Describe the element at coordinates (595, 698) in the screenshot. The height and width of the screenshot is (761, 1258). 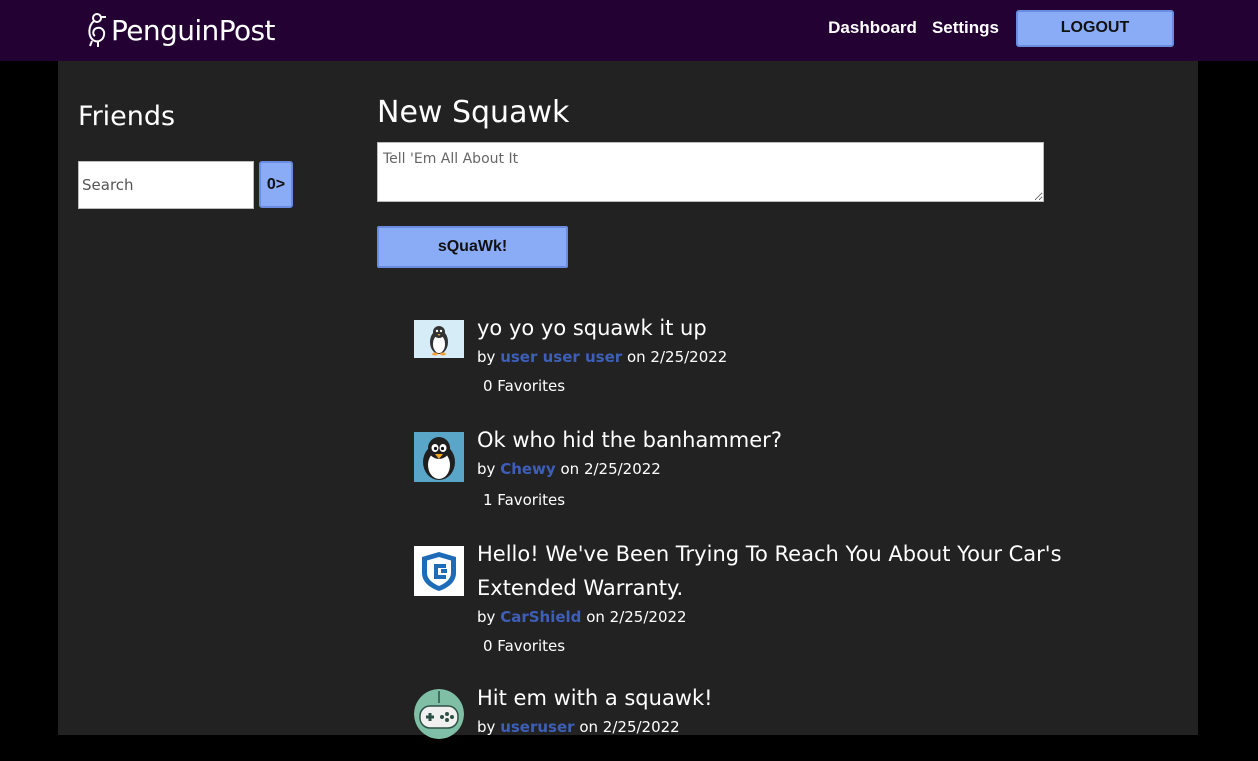
I see `post-text: Hit em with a squawk!` at that location.